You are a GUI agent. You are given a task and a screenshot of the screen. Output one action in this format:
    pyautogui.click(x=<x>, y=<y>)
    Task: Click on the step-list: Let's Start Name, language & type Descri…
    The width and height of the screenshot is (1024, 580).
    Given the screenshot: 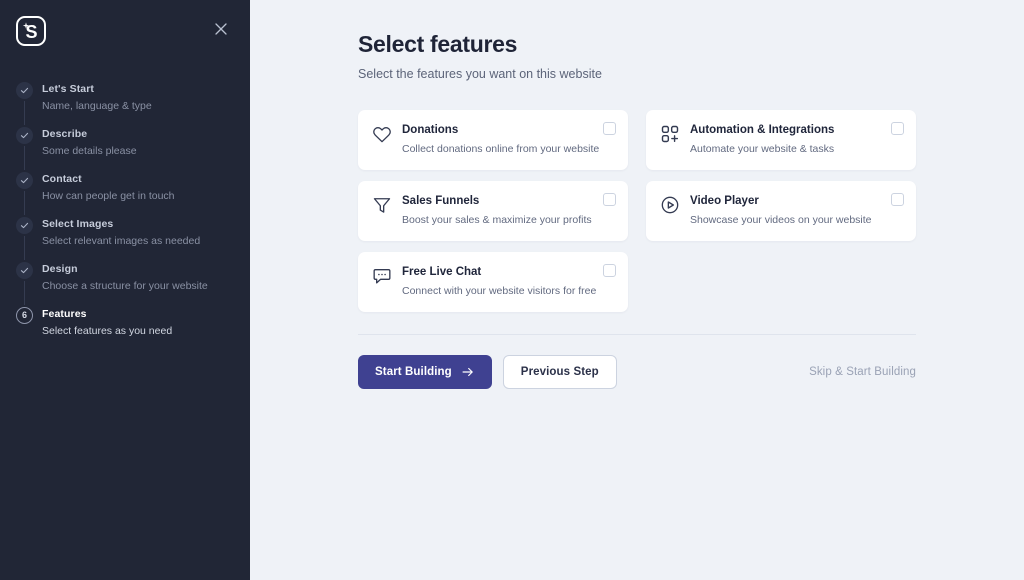 What is the action you would take?
    pyautogui.click(x=125, y=210)
    